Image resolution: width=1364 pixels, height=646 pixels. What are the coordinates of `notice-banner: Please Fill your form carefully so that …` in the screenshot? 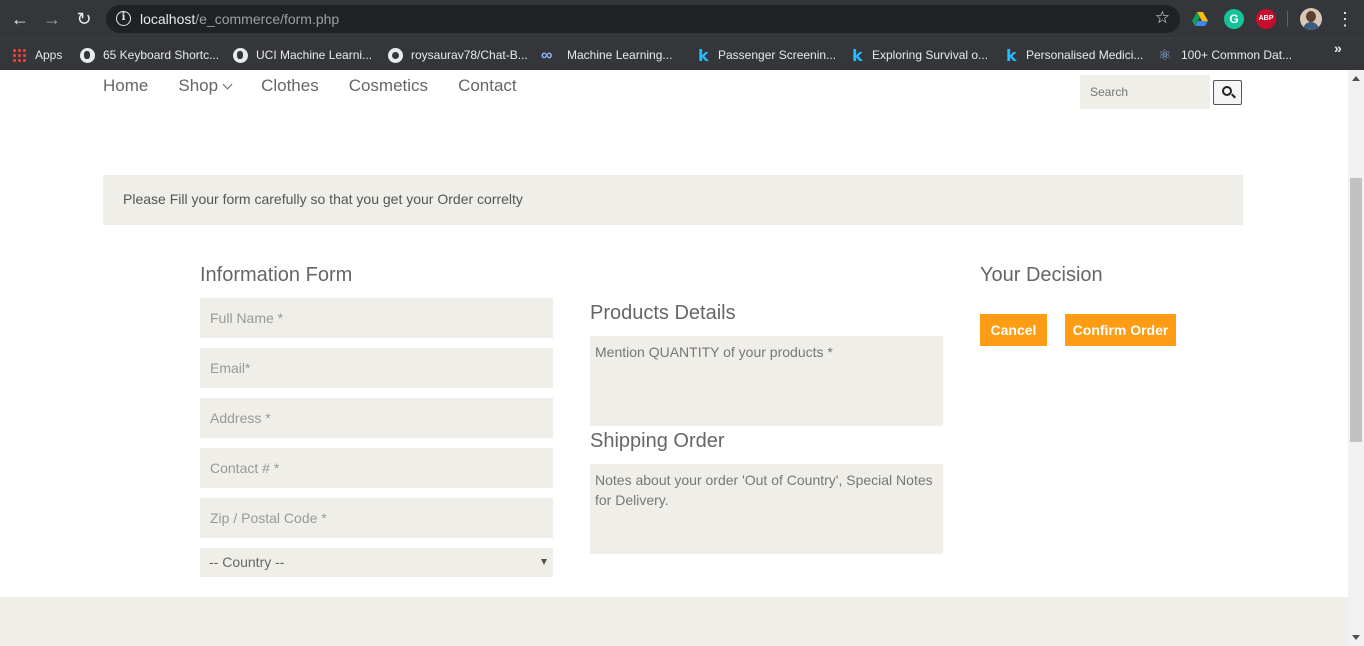 It's located at (673, 200).